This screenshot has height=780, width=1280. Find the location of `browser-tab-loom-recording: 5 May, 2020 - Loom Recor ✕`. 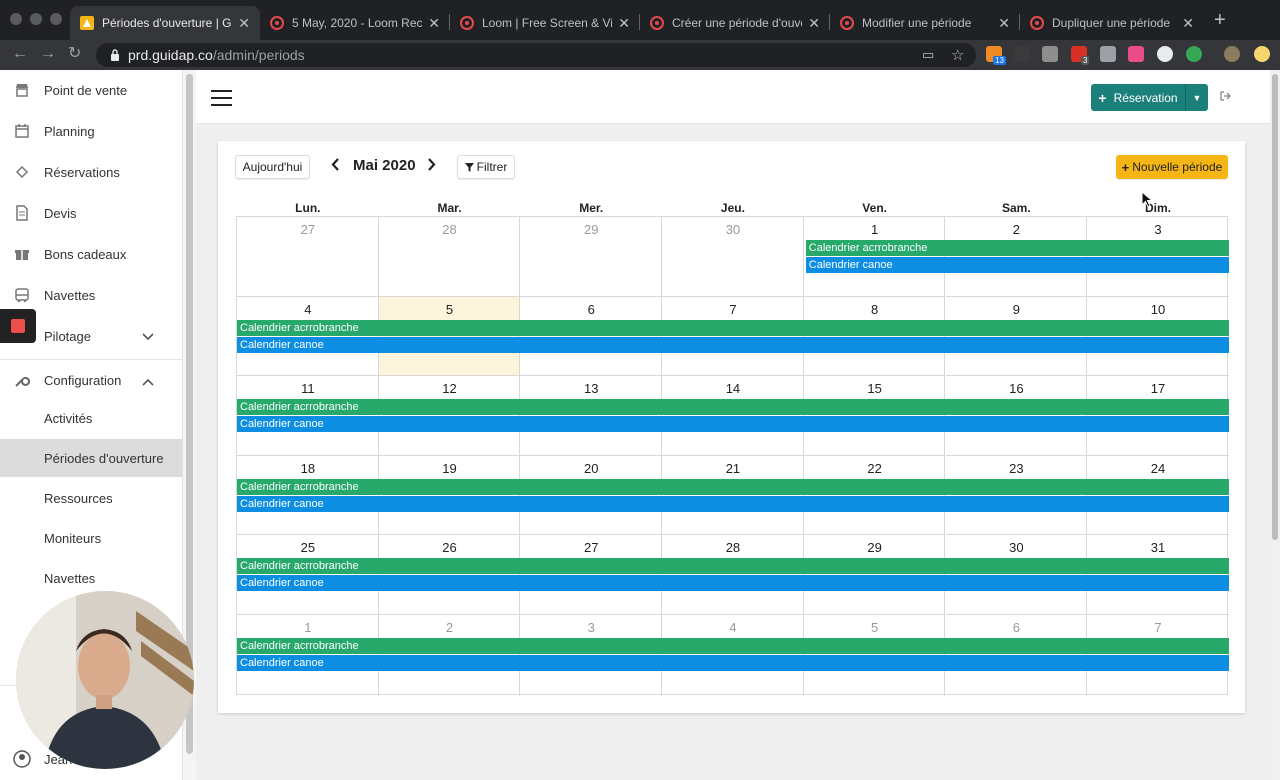

browser-tab-loom-recording: 5 May, 2020 - Loom Recor ✕ is located at coordinates (355, 23).